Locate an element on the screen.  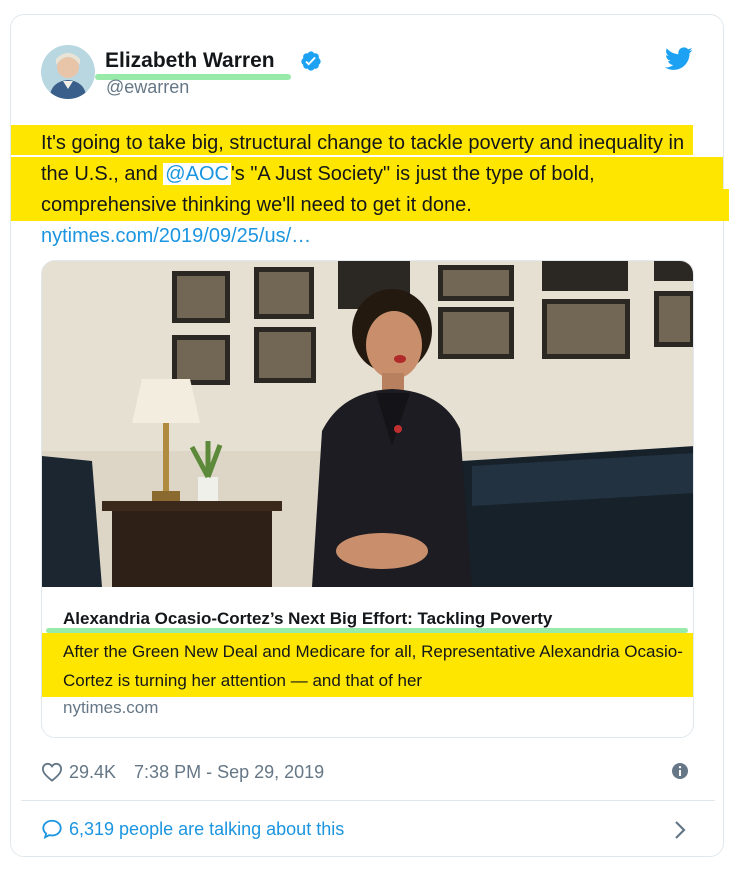
speech-bubble-icon is located at coordinates (52, 829).